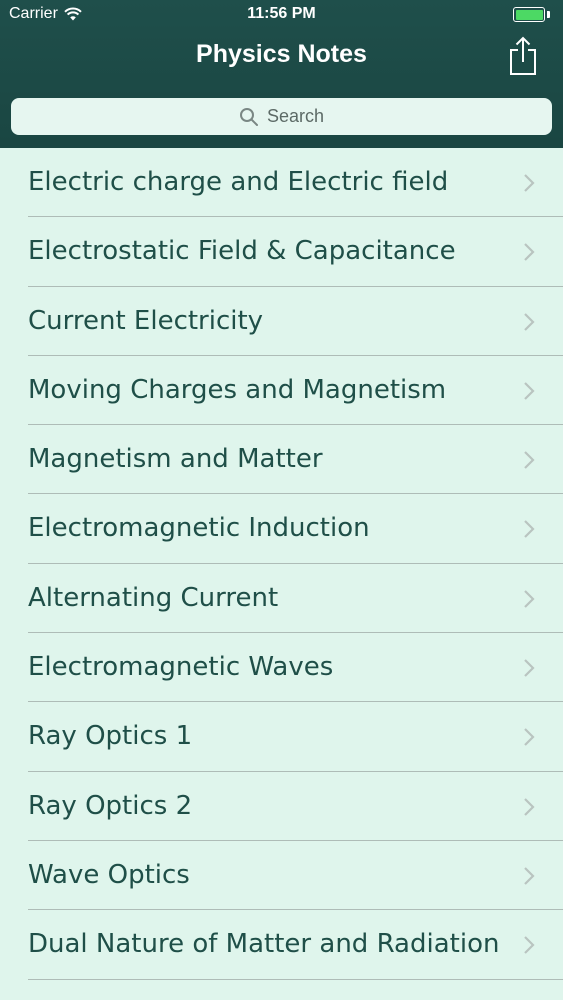  I want to click on status-time: 11:56 PM, so click(281, 13).